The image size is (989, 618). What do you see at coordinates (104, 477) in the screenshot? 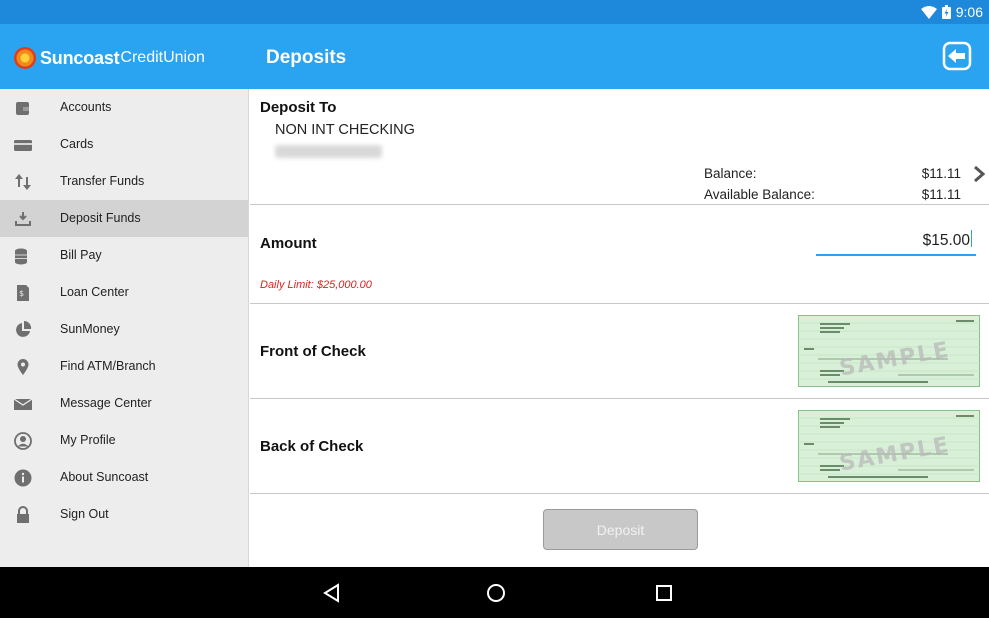
I see `sidebar-item-label: About Suncoast` at bounding box center [104, 477].